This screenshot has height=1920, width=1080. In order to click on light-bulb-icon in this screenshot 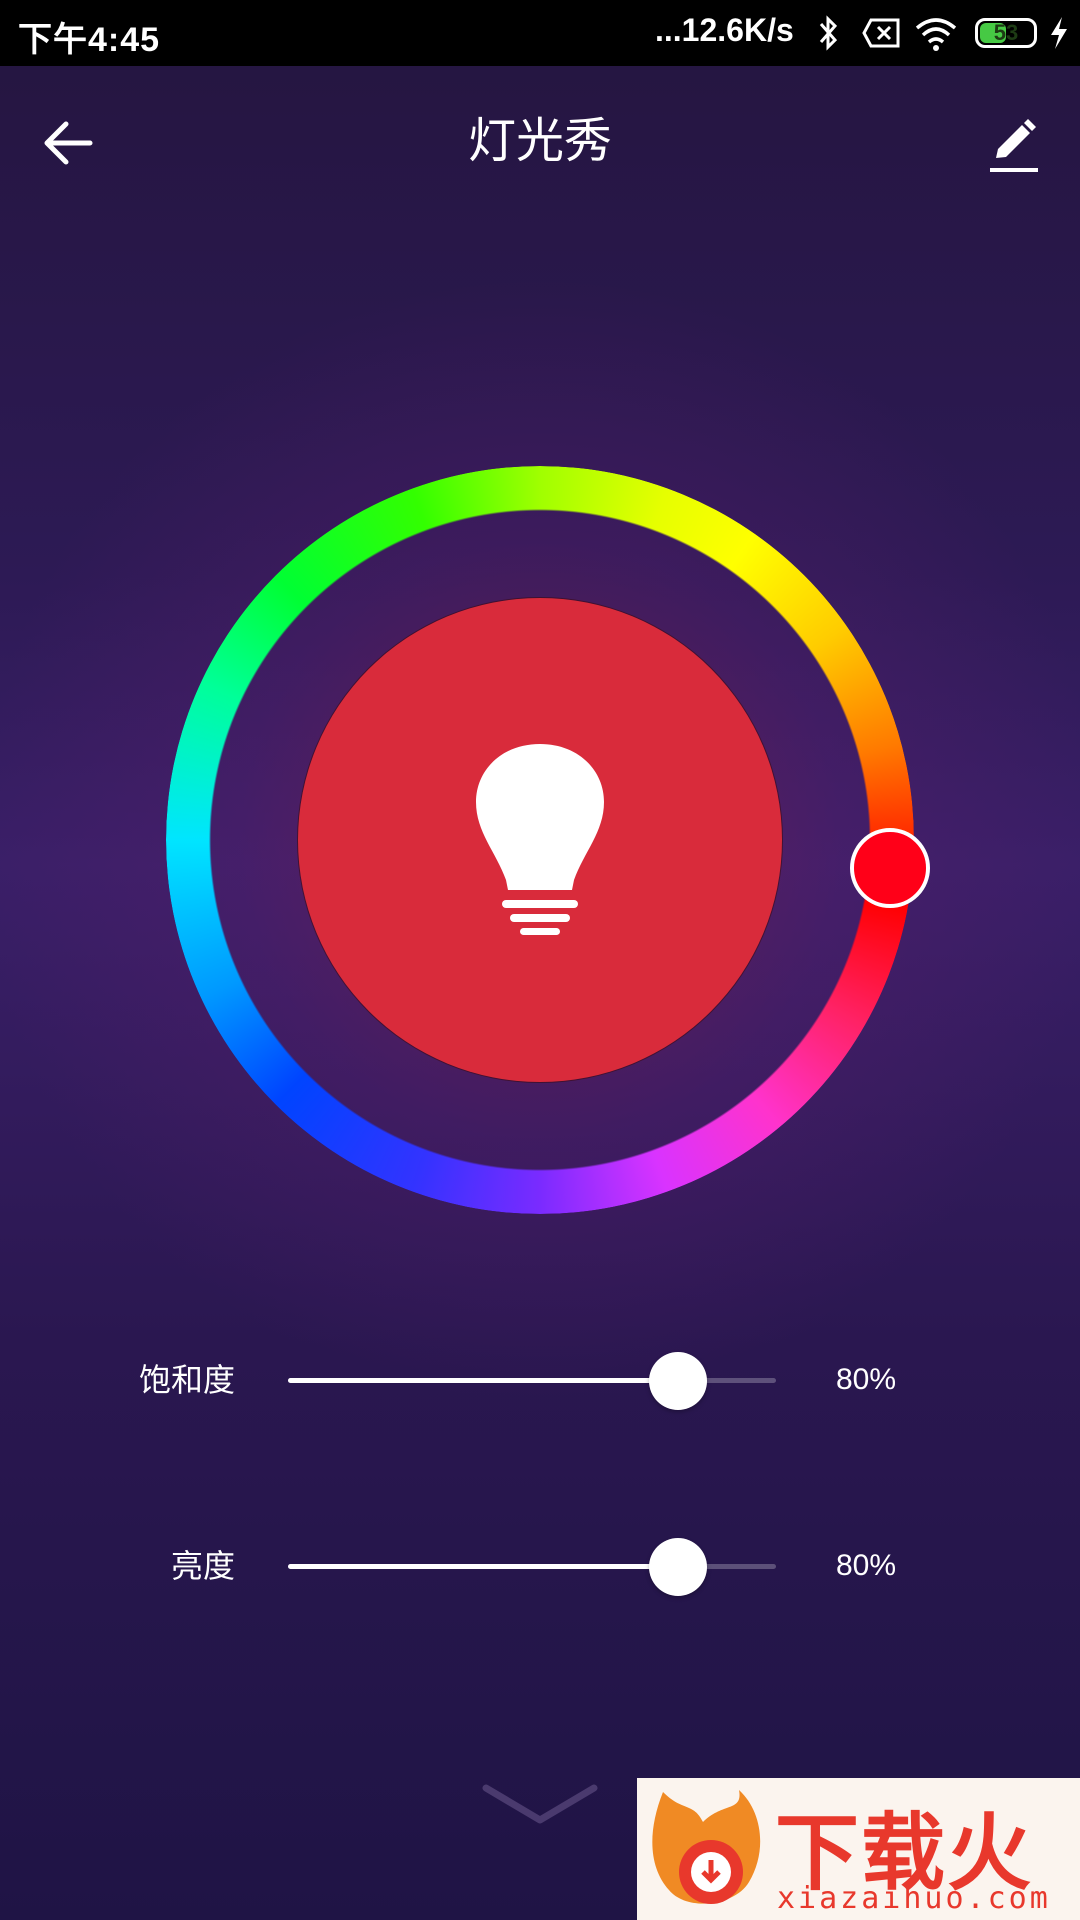, I will do `click(540, 840)`.